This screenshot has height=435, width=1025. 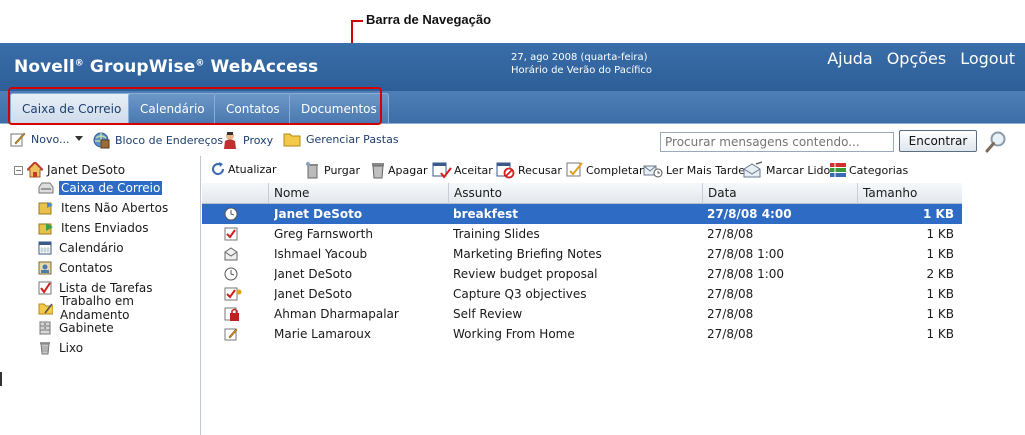 I want to click on brand-webaccess: WebAccess, so click(x=261, y=67).